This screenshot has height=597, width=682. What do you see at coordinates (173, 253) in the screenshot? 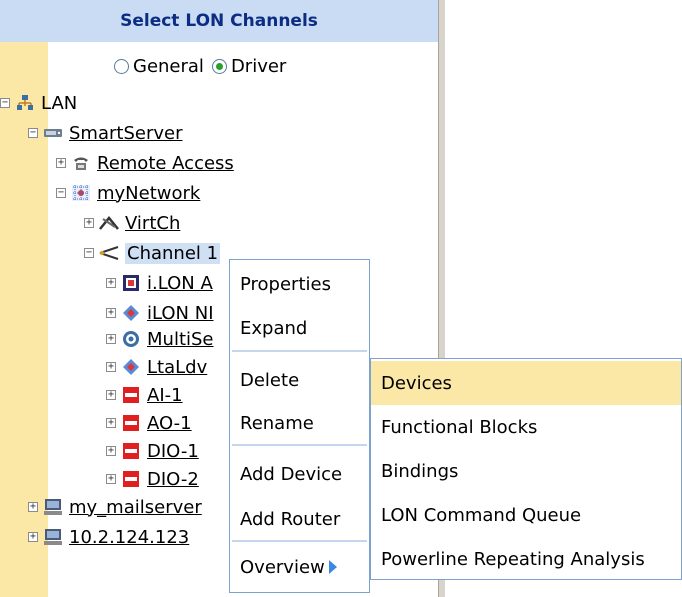
I see `tree-label-channel-1: Channel 1` at bounding box center [173, 253].